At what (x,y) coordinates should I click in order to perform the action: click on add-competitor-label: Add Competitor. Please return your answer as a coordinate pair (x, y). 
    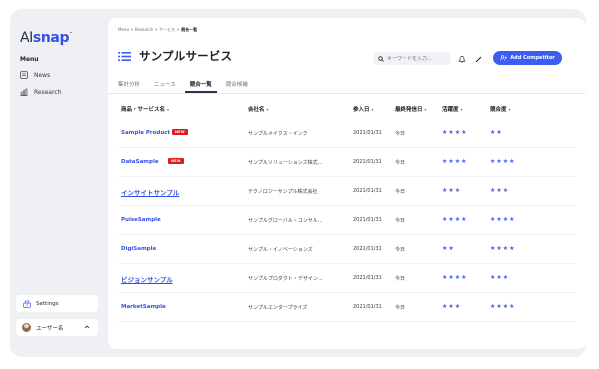
    Looking at the image, I should click on (532, 58).